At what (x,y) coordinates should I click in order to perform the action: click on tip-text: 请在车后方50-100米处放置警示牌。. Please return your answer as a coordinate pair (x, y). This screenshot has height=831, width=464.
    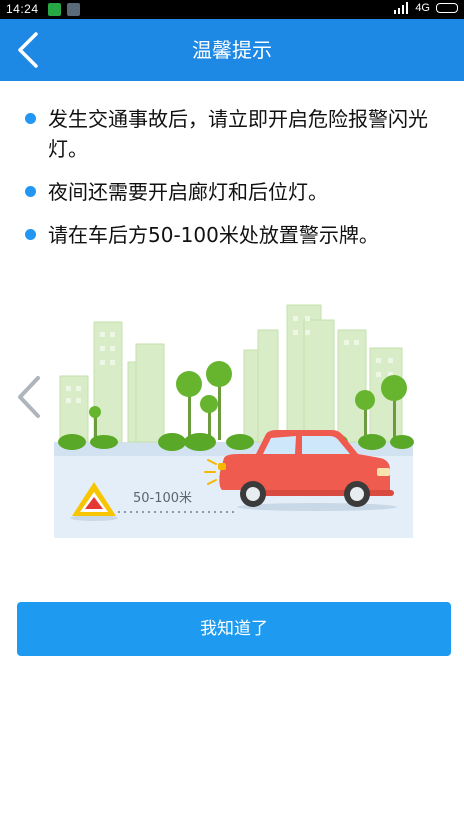
    Looking at the image, I should click on (213, 235).